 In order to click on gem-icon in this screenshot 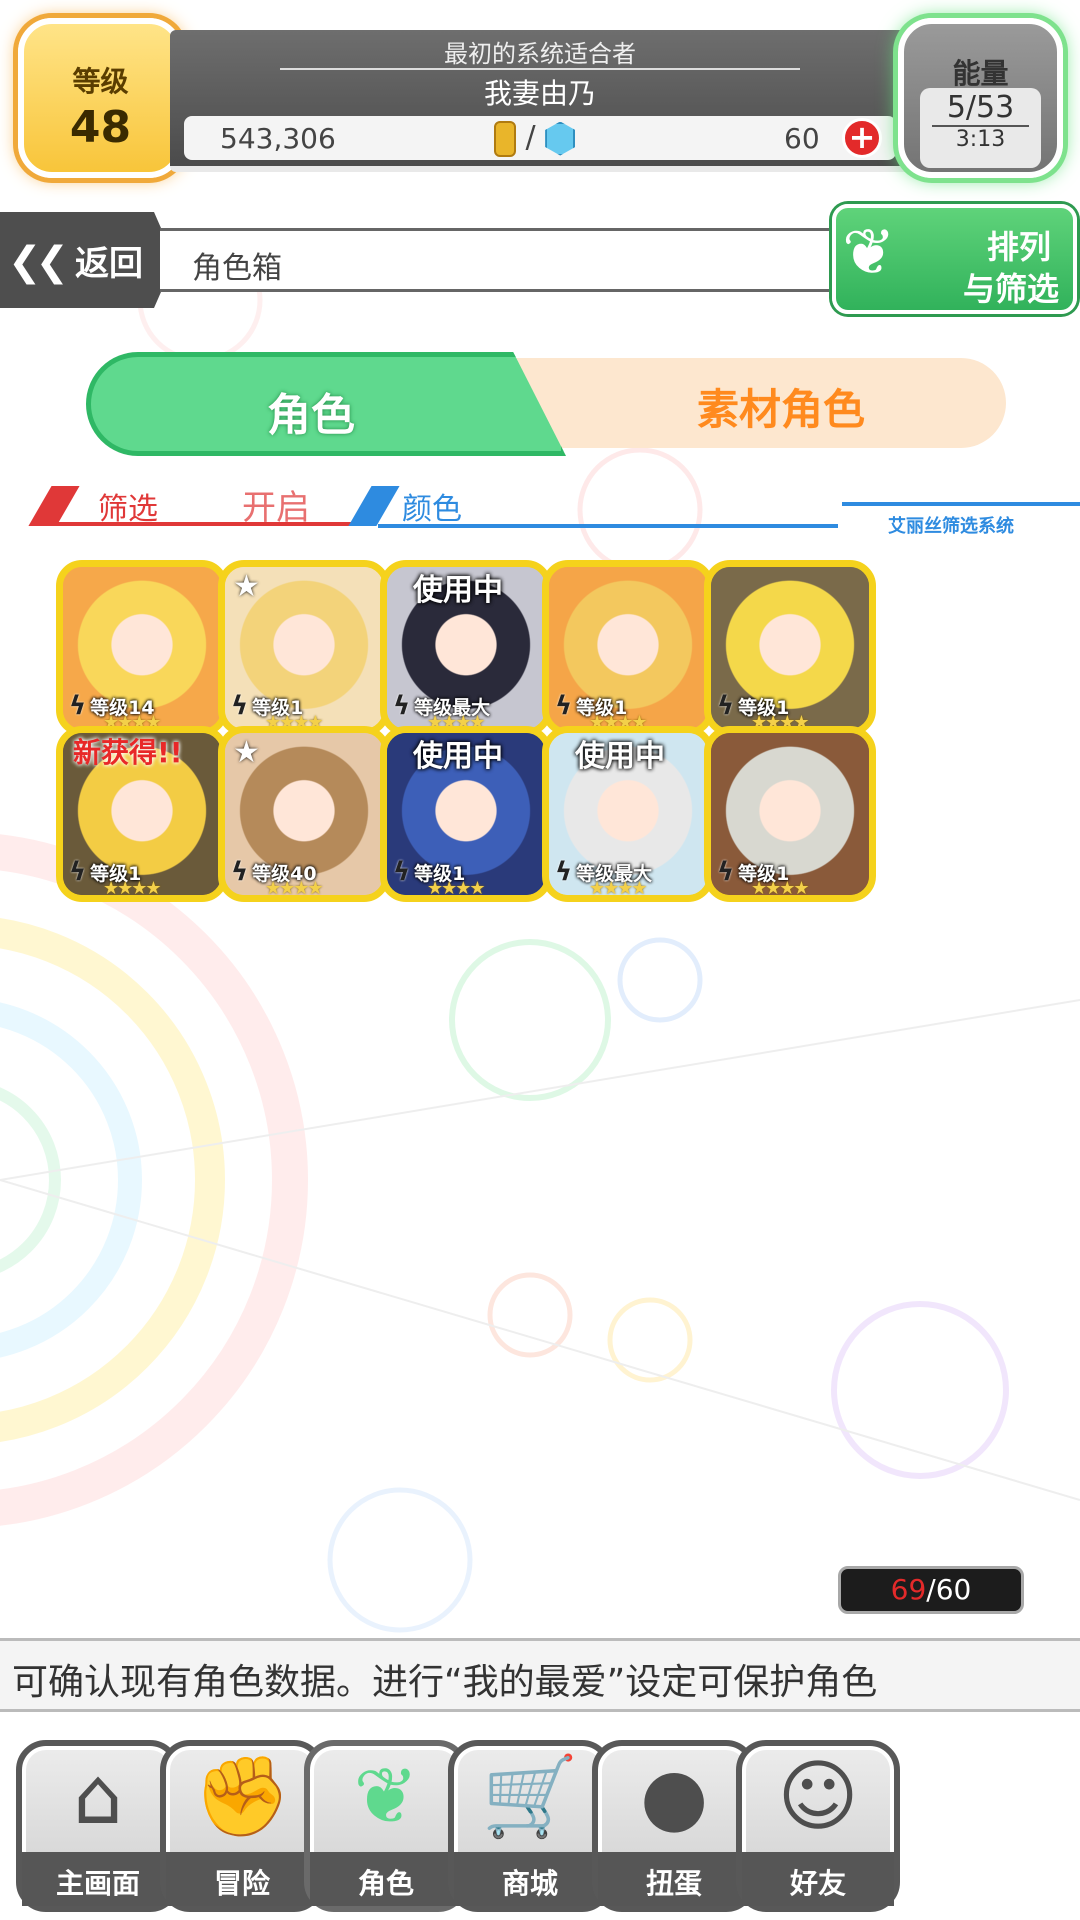, I will do `click(560, 138)`.